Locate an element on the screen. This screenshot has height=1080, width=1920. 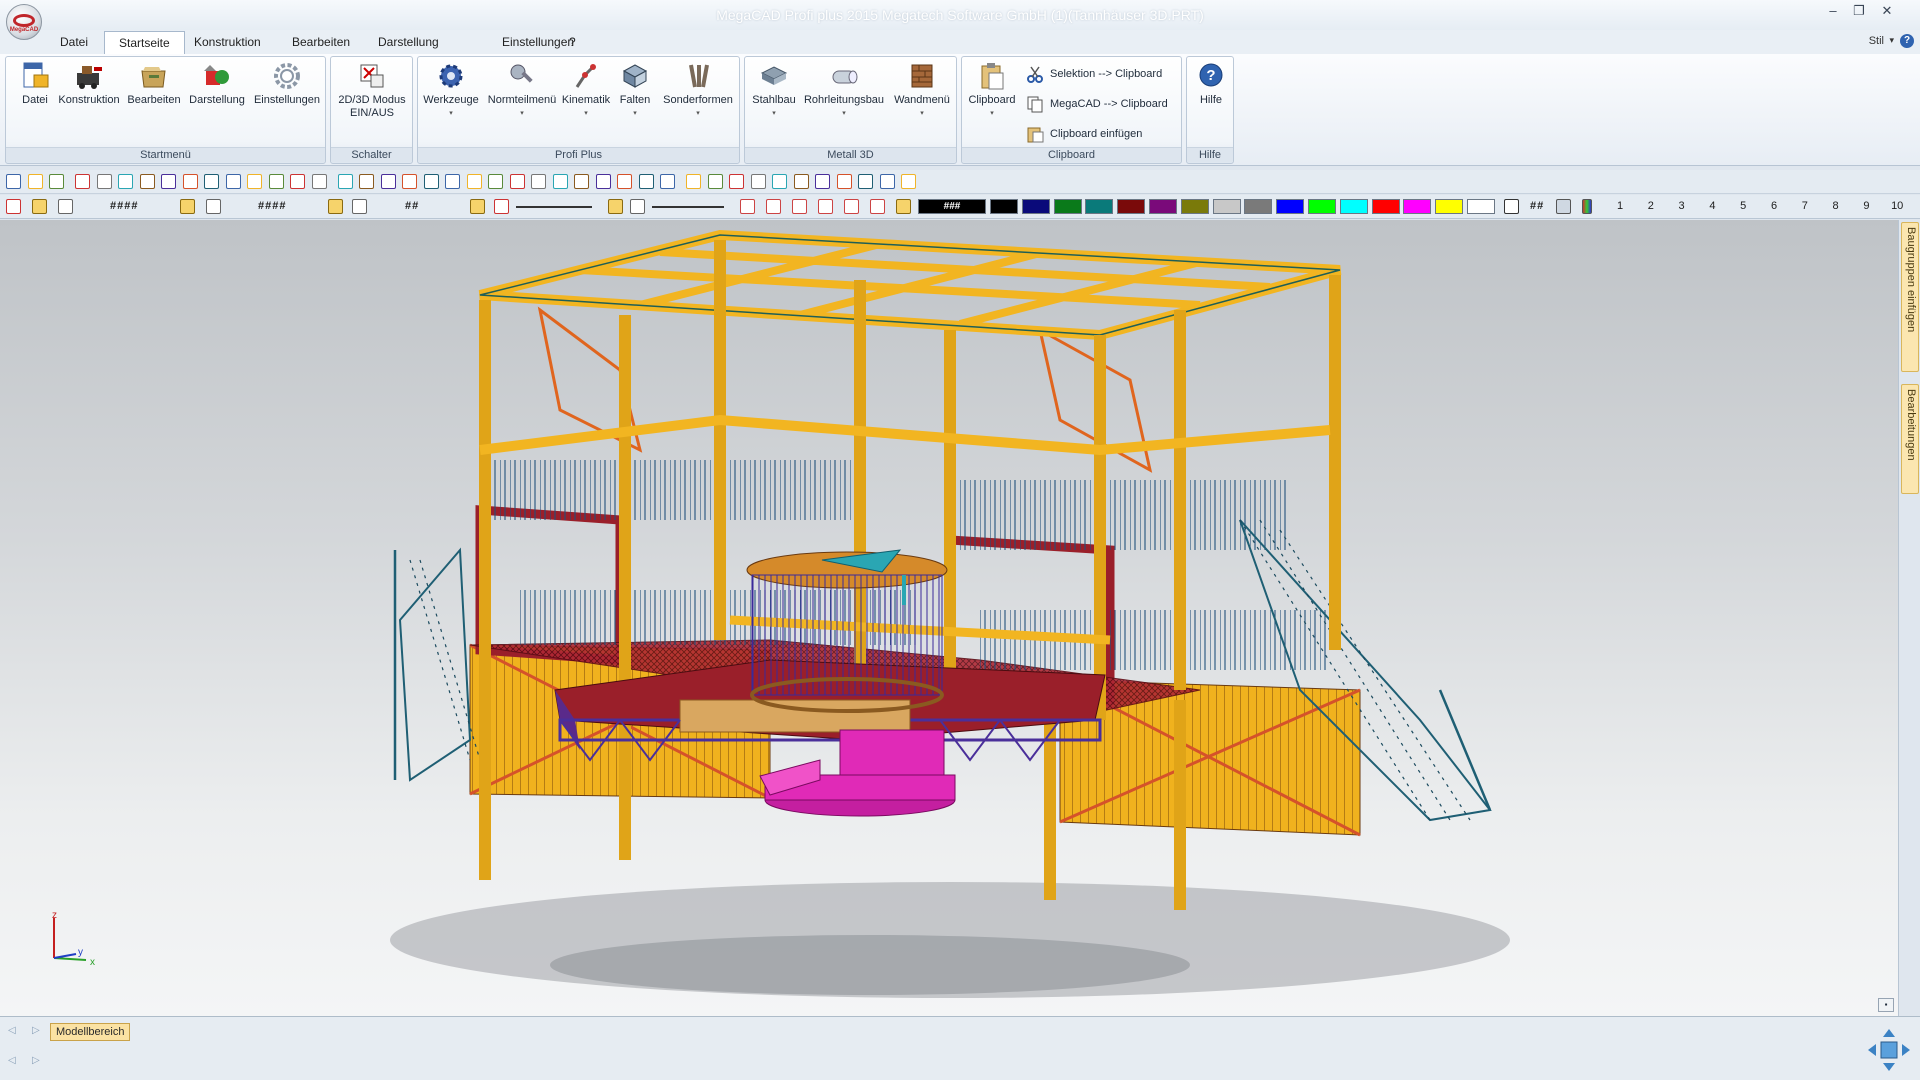
undo-tool-icon is located at coordinates (125, 181).